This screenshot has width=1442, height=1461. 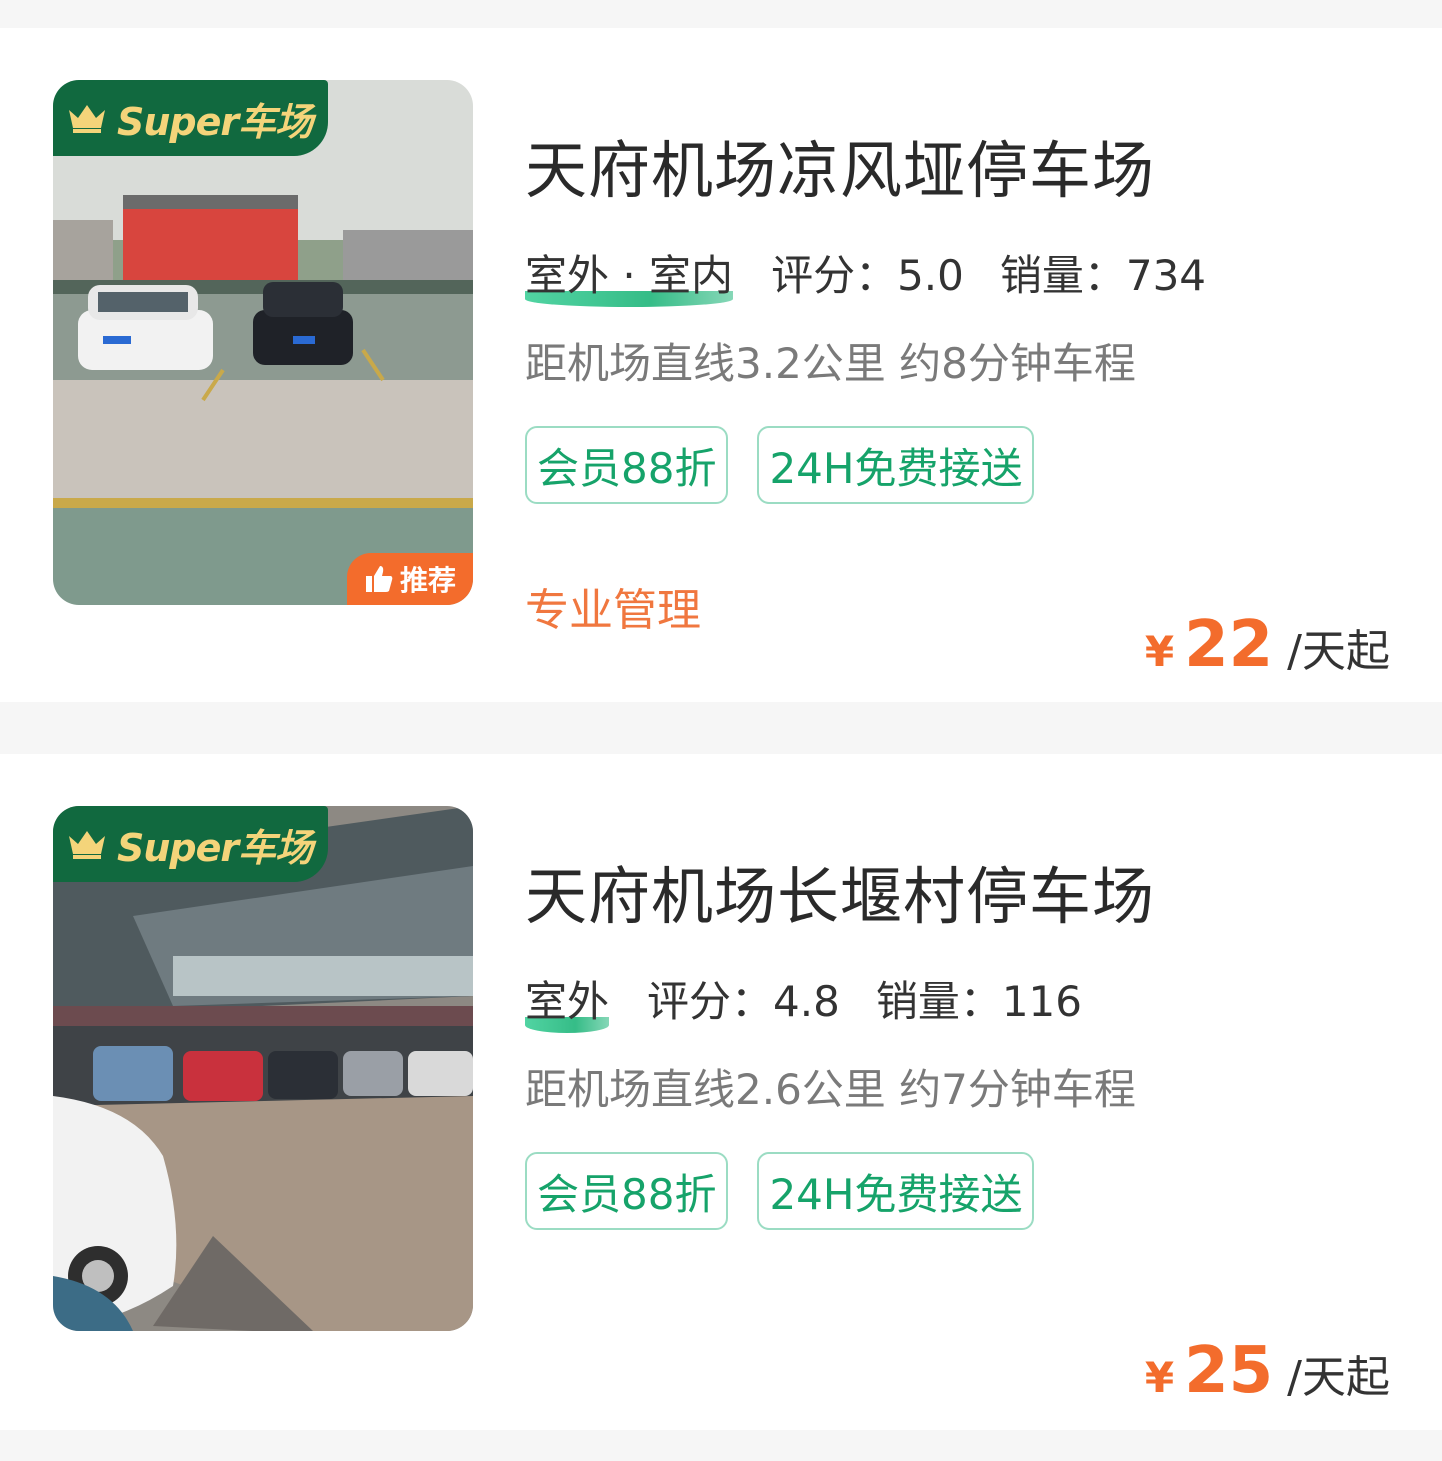 What do you see at coordinates (743, 1001) in the screenshot?
I see `rating: 评分：4.8` at bounding box center [743, 1001].